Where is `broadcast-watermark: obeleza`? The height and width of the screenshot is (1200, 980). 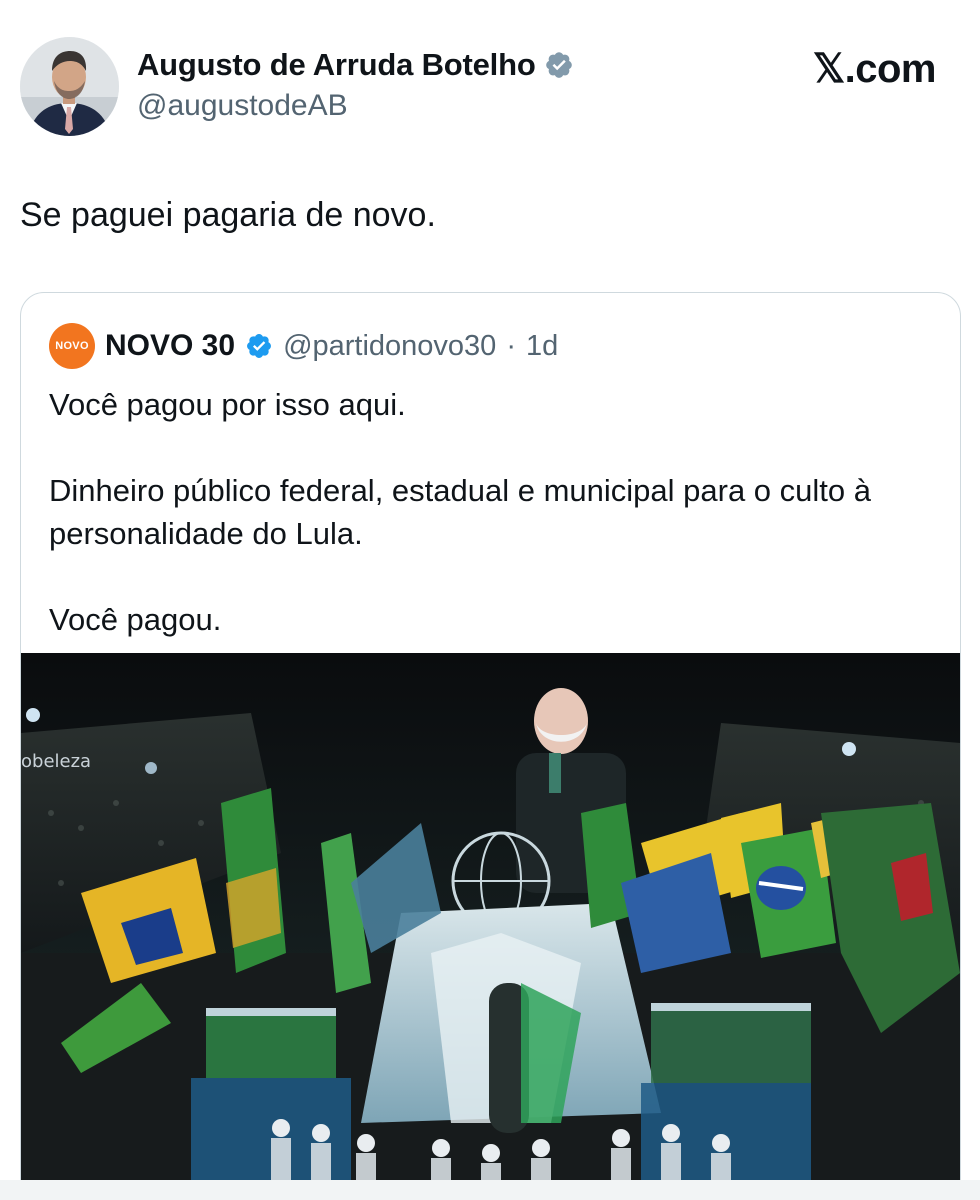
broadcast-watermark: obeleza is located at coordinates (56, 761).